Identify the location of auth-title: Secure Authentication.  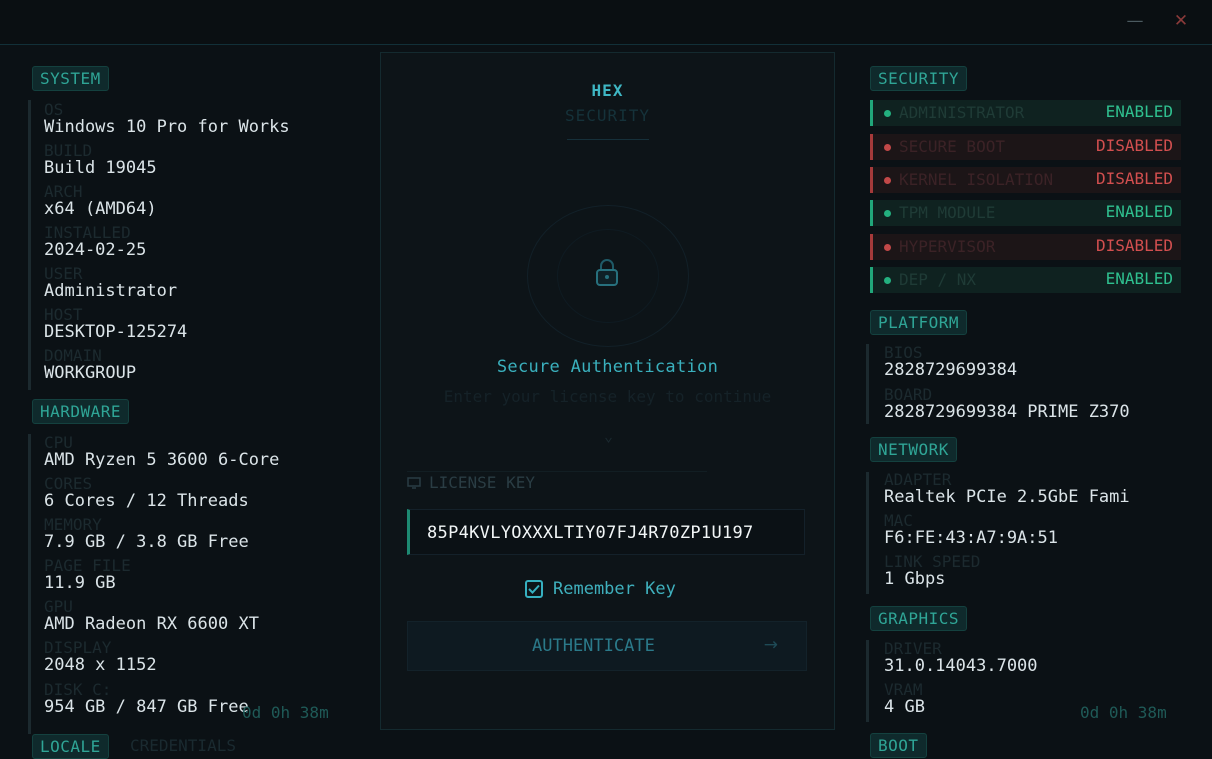
(607, 367).